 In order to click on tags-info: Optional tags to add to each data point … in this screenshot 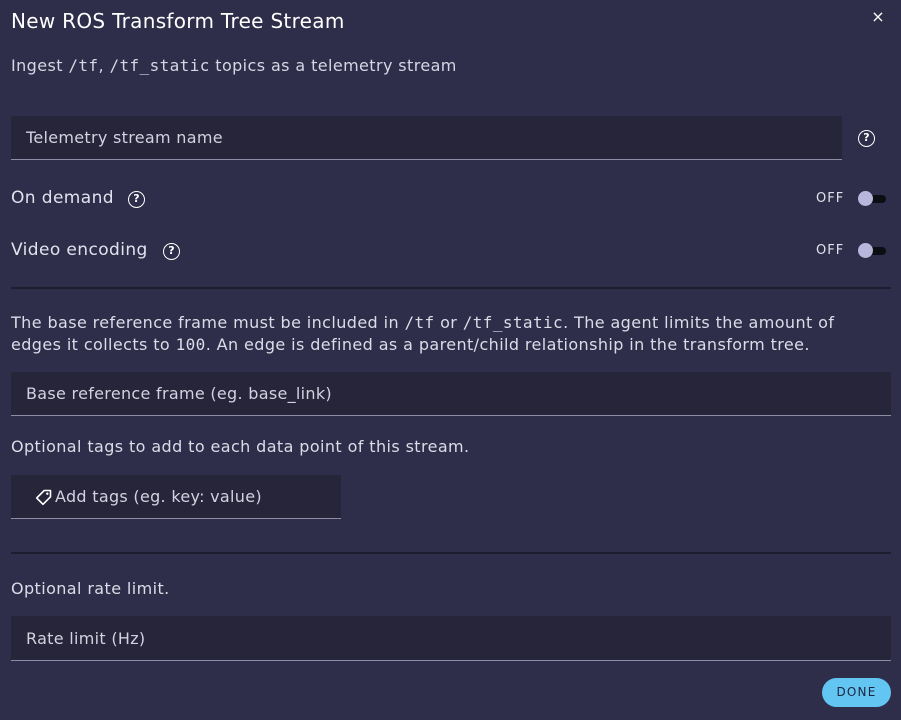, I will do `click(240, 446)`.